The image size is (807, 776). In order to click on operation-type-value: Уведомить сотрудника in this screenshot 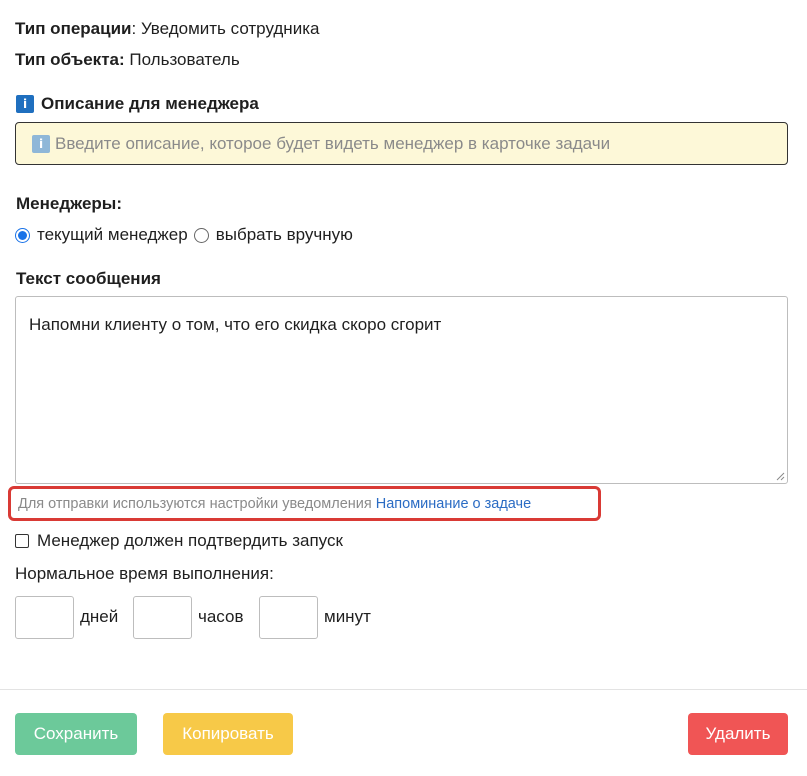, I will do `click(230, 28)`.